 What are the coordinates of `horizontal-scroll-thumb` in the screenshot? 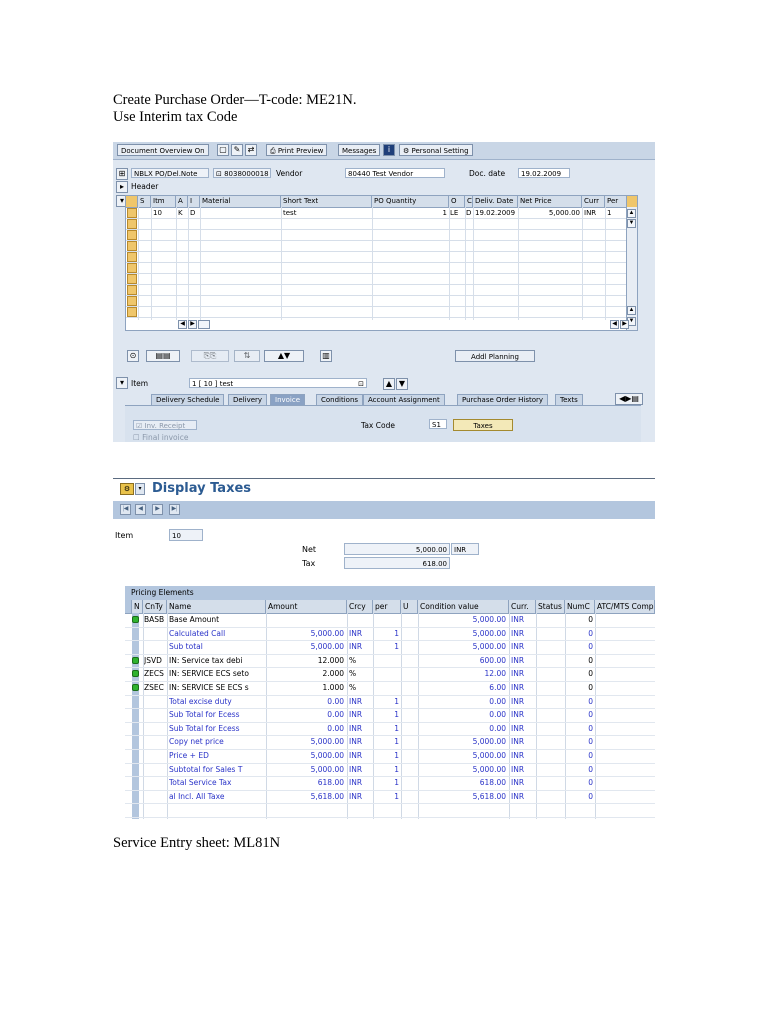 It's located at (204, 324).